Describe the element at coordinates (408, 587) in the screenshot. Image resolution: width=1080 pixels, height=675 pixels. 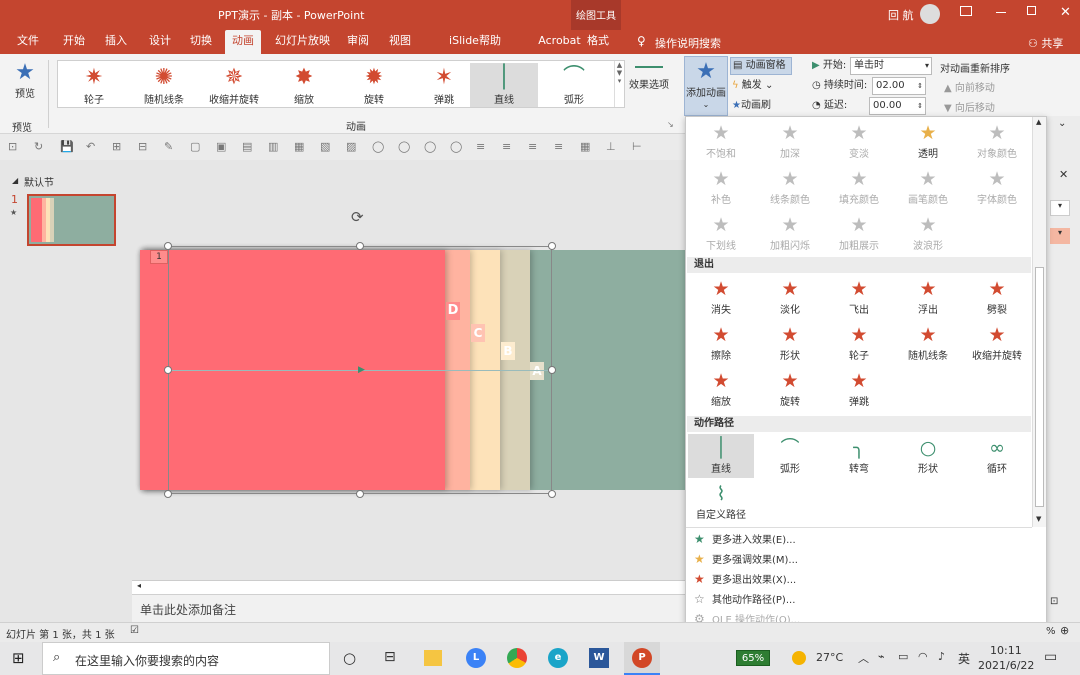
I see `horizontal-scrollbar: ◂` at that location.